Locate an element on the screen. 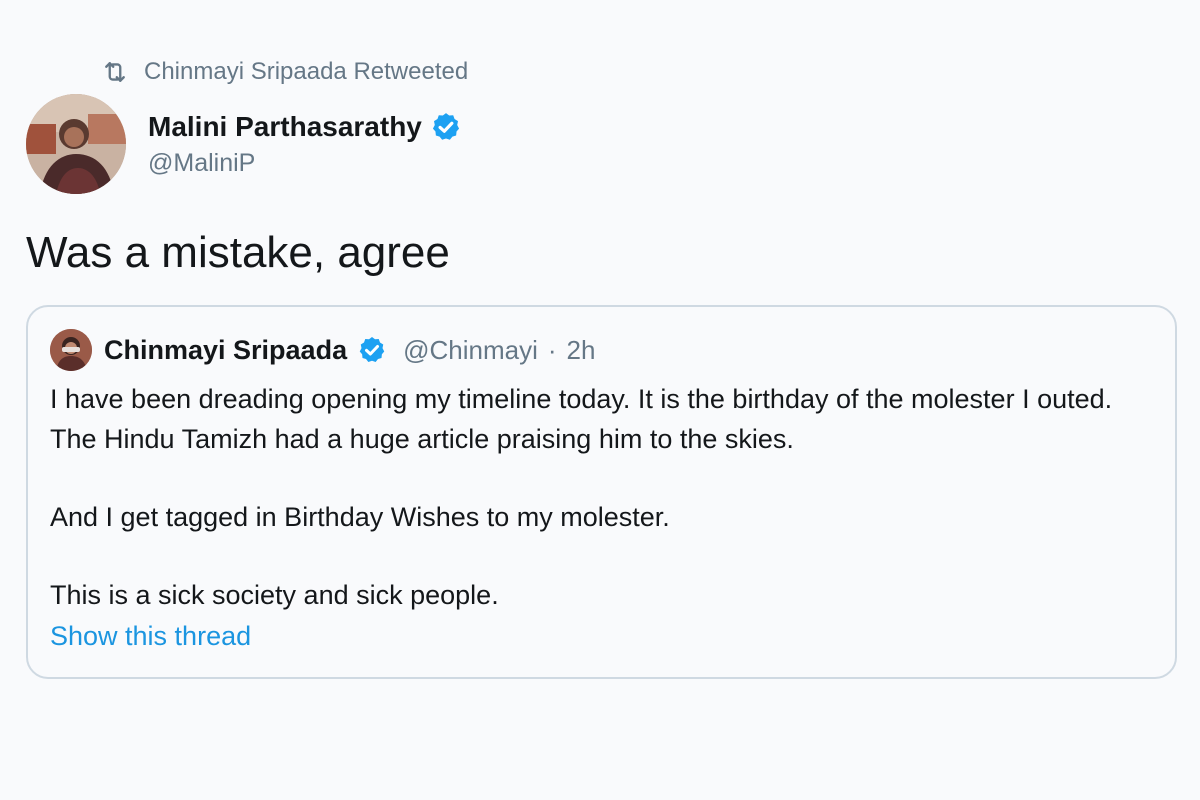 Image resolution: width=1200 pixels, height=800 pixels. retweet-icon is located at coordinates (115, 72).